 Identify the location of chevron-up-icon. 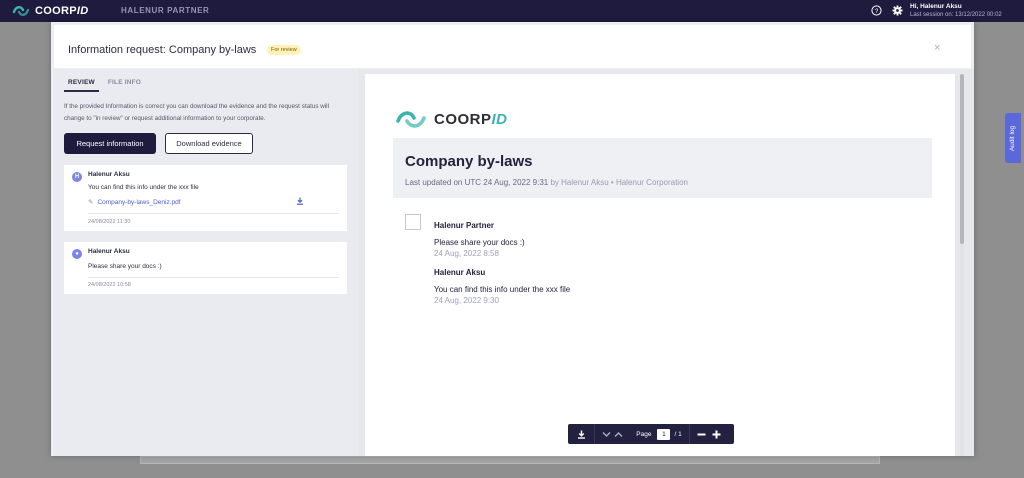
(618, 434).